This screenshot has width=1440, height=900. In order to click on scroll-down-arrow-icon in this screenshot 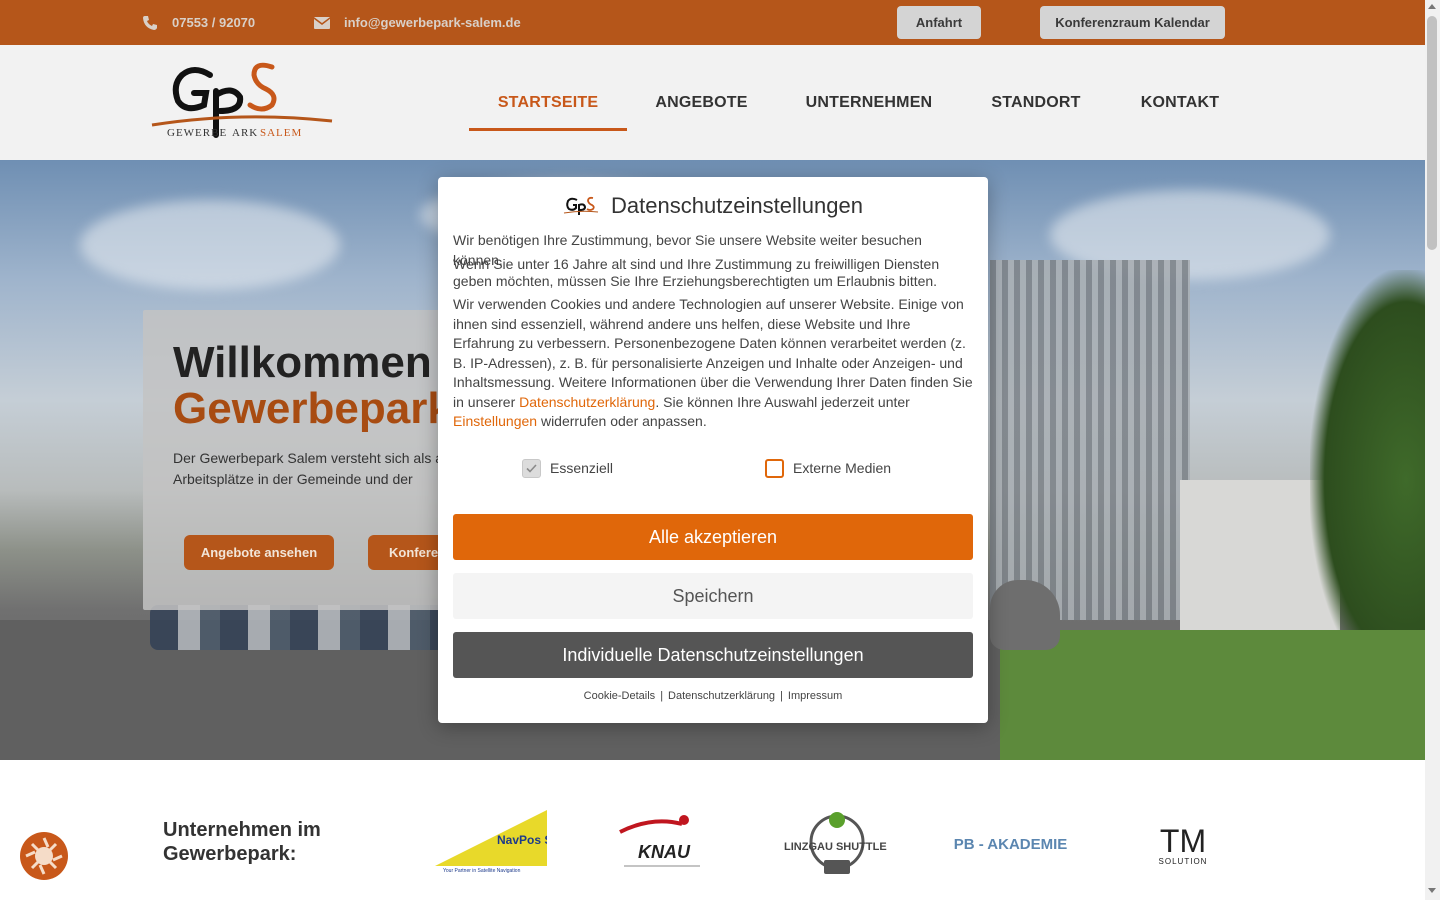, I will do `click(1432, 890)`.